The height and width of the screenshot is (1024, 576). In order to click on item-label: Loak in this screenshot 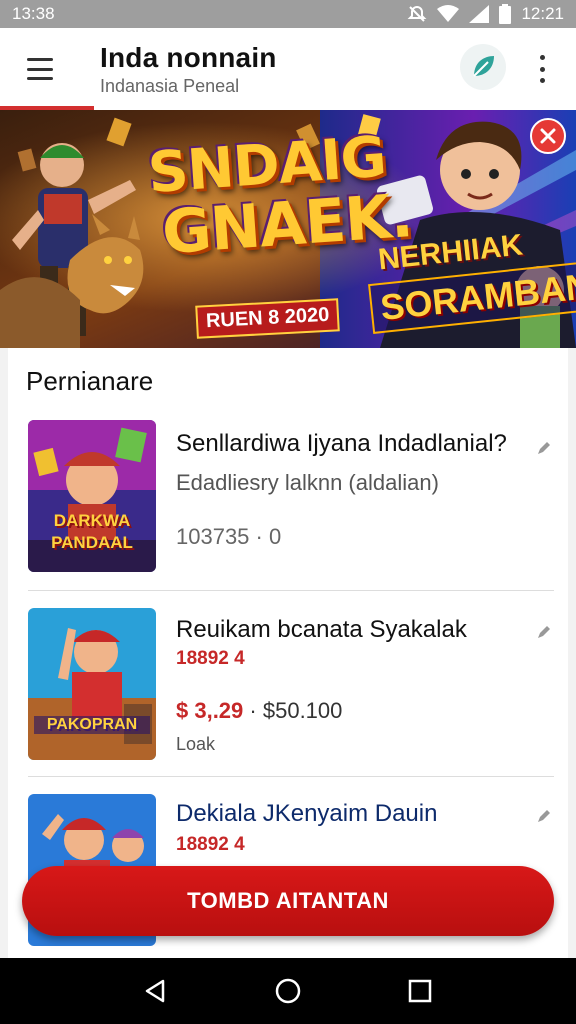, I will do `click(196, 744)`.